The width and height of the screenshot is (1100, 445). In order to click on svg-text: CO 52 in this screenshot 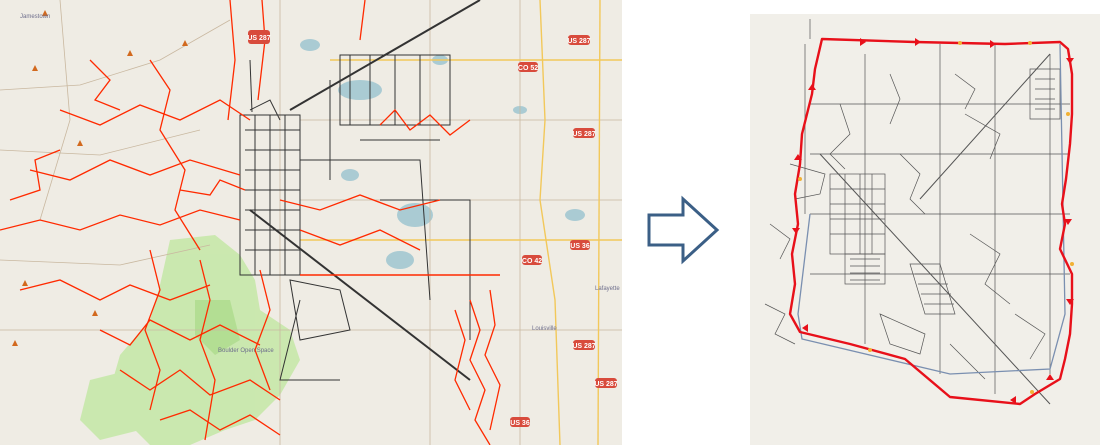, I will do `click(528, 68)`.